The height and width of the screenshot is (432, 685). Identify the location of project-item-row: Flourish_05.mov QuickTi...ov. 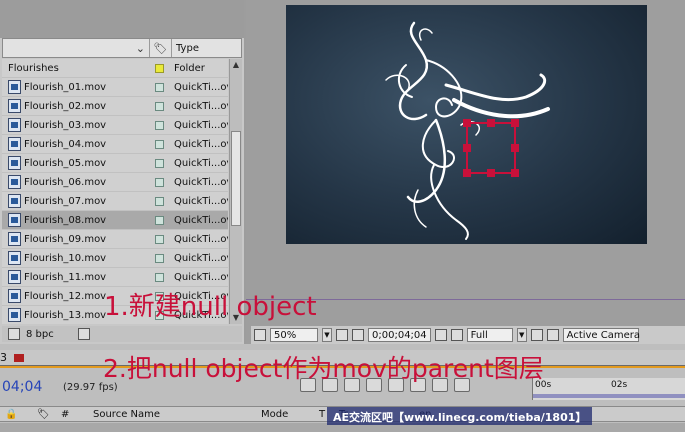
(115, 163).